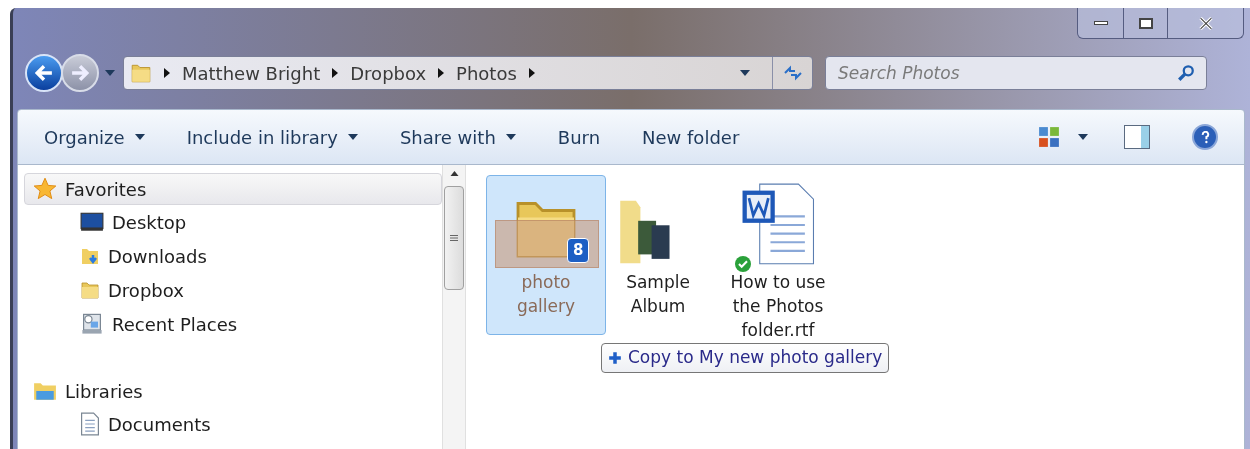  Describe the element at coordinates (92, 324) in the screenshot. I see `recent-places-icon` at that location.